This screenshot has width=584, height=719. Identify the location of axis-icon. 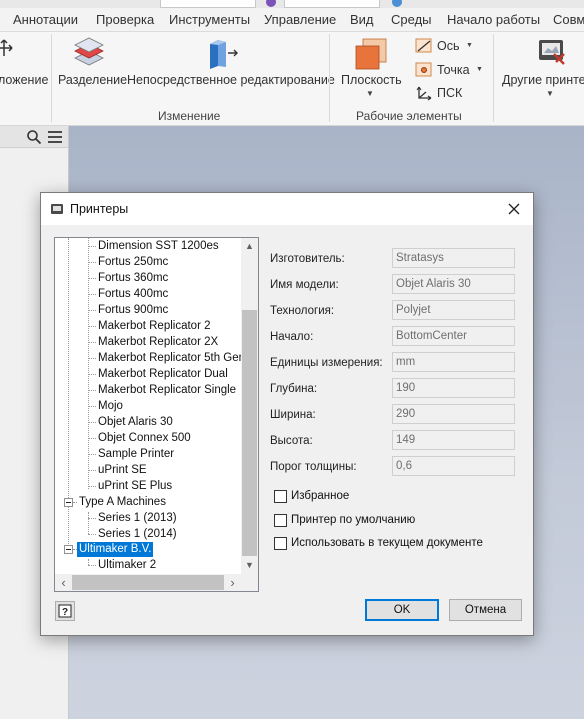
(424, 46).